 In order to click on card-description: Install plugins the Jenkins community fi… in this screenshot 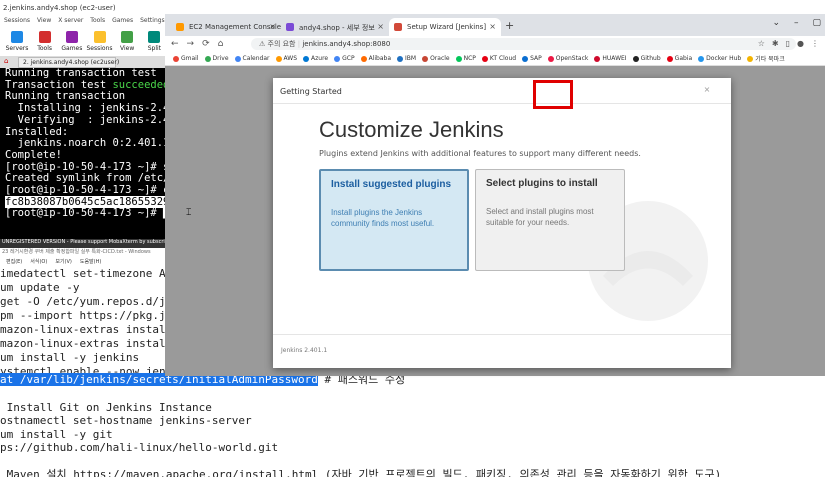, I will do `click(383, 218)`.